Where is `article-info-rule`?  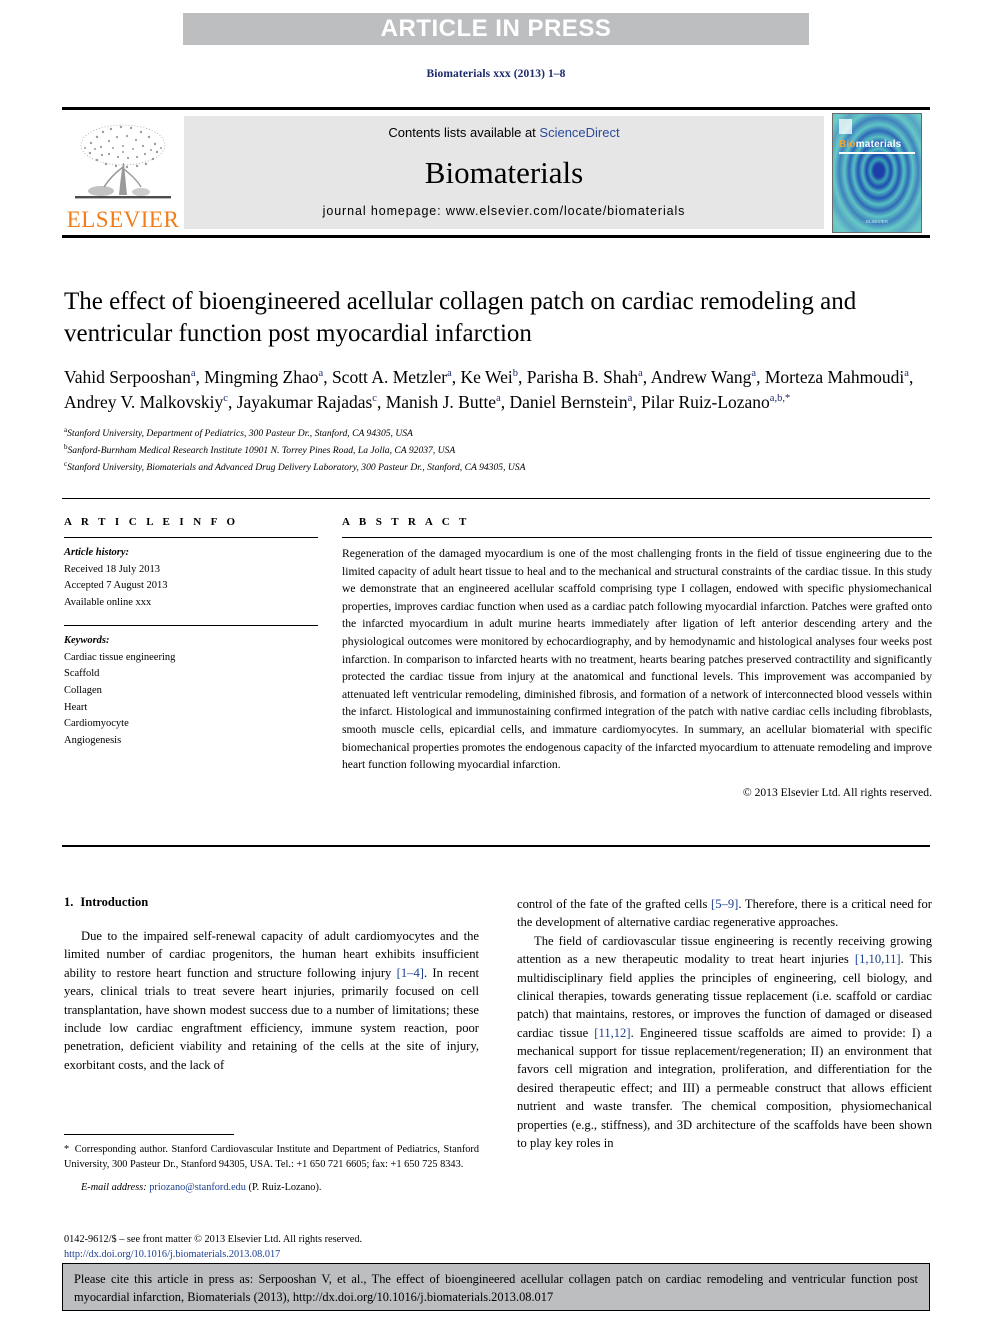
article-info-rule is located at coordinates (191, 537).